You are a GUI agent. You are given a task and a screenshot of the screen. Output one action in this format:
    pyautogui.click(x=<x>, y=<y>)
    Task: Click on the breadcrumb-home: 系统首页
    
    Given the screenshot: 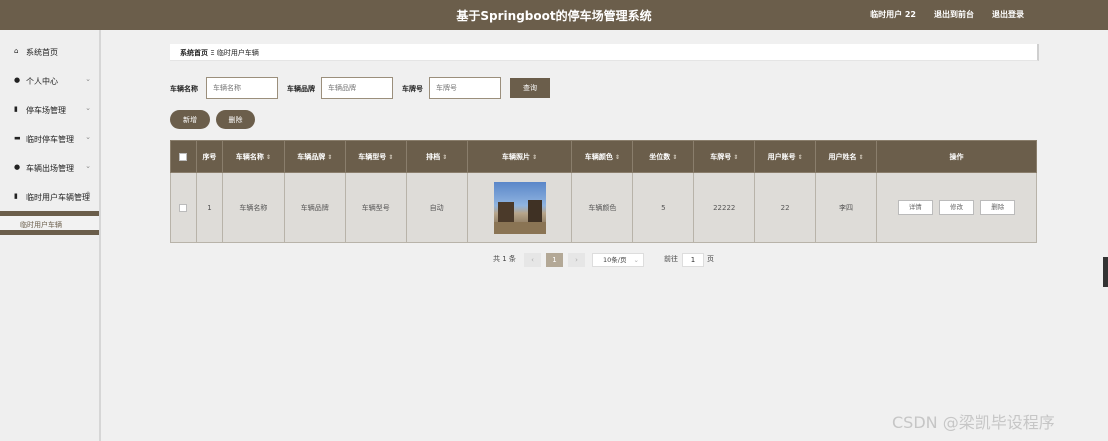 What is the action you would take?
    pyautogui.click(x=194, y=53)
    